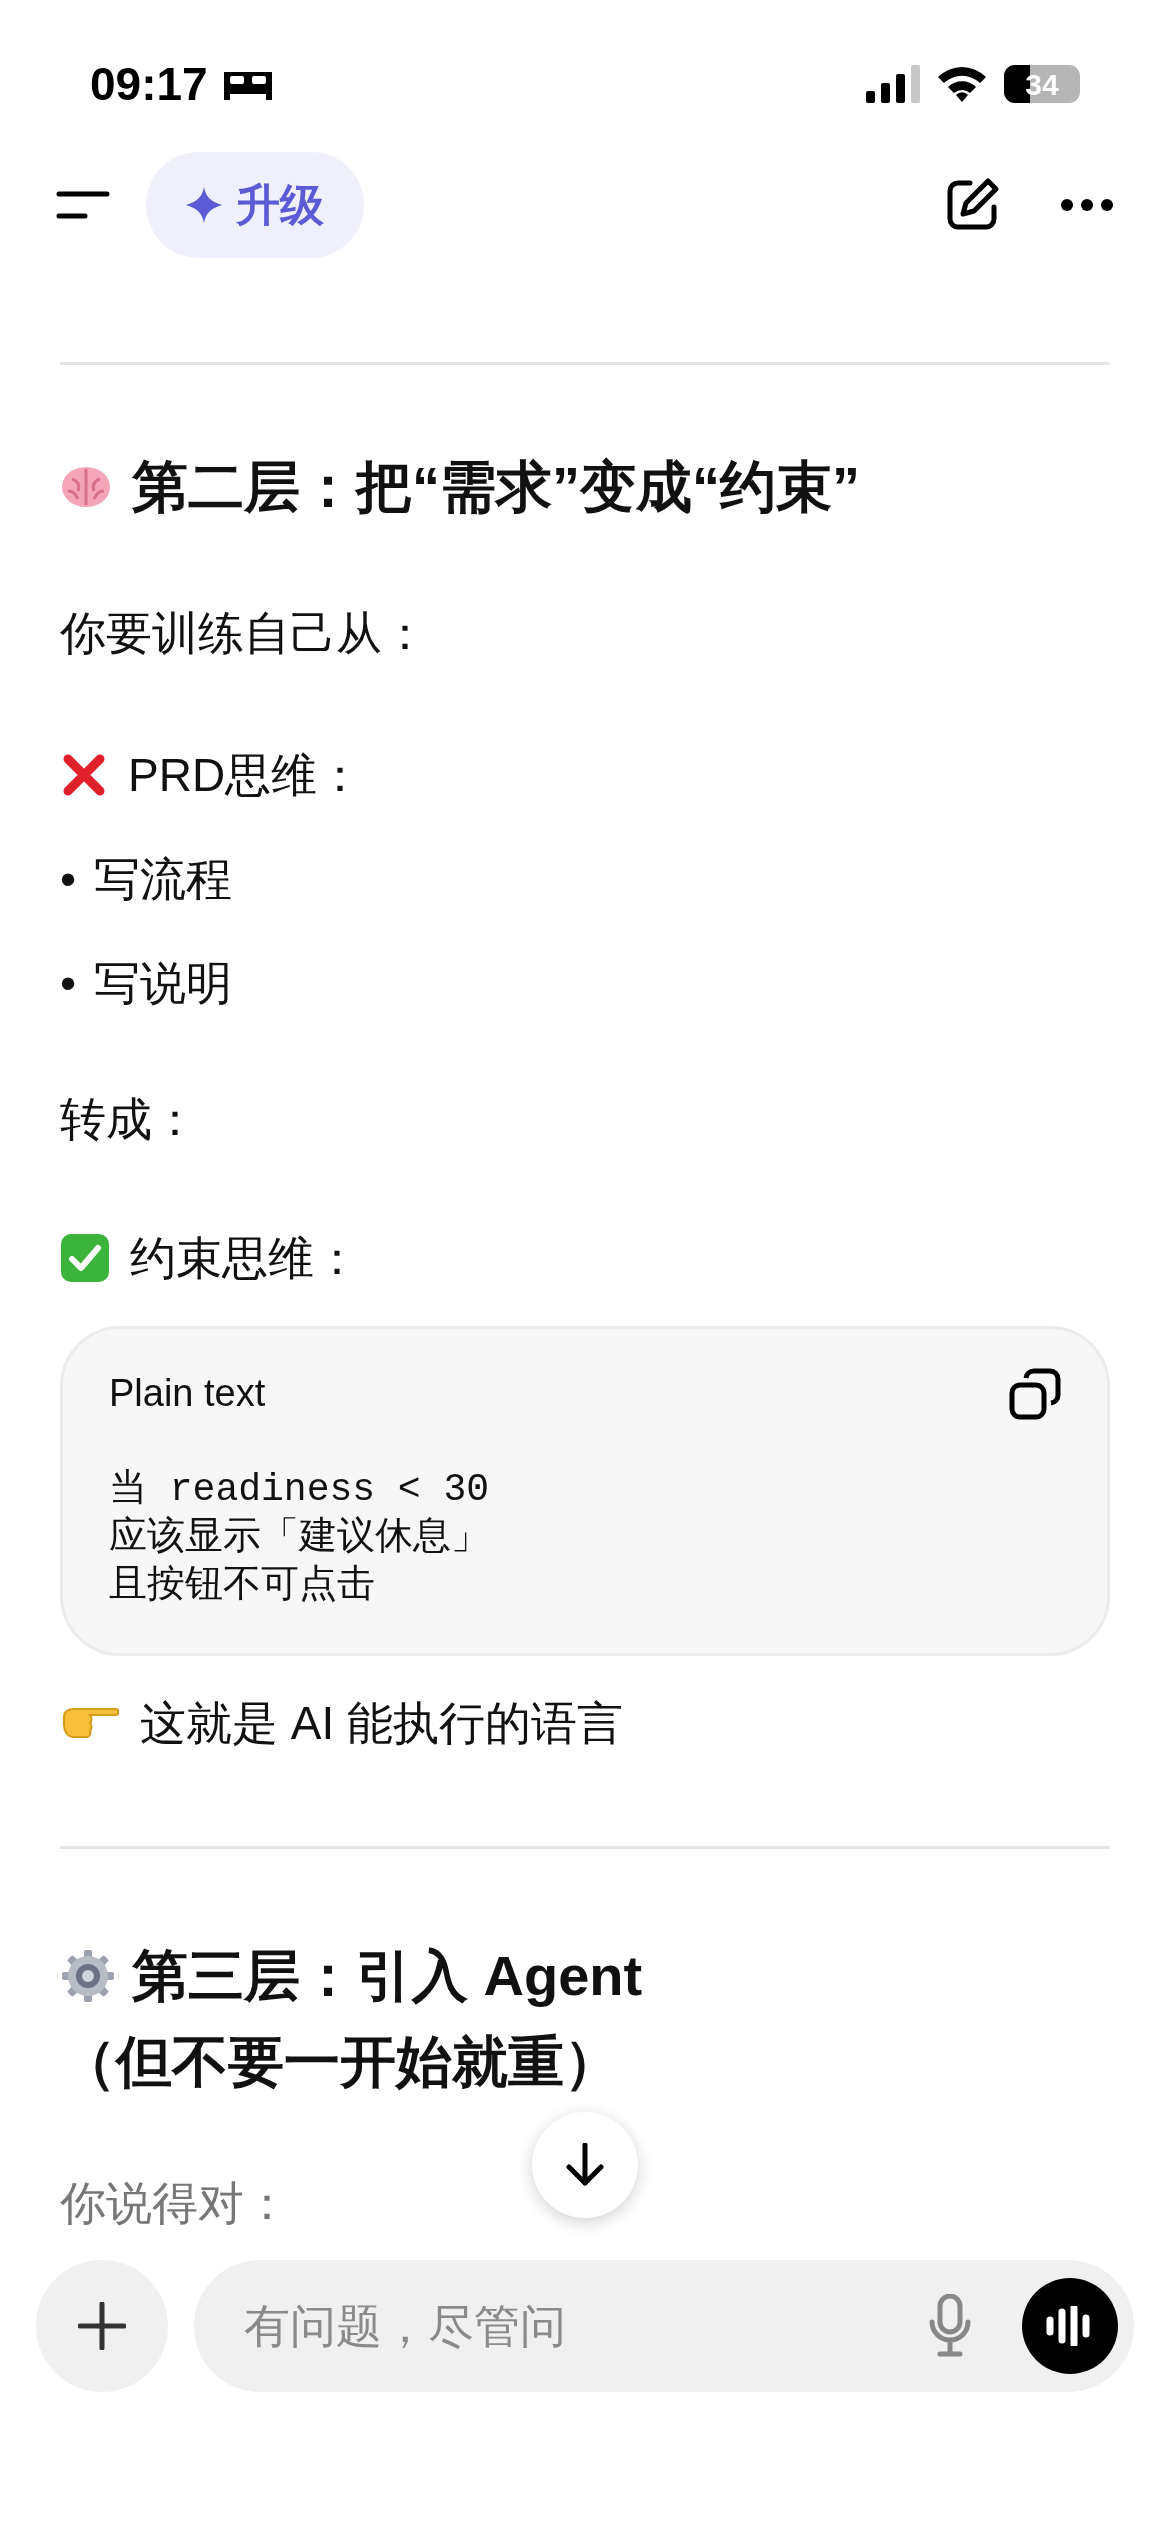 The width and height of the screenshot is (1170, 2532). What do you see at coordinates (586, 2326) in the screenshot?
I see `message-input: 有问题，尽管问` at bounding box center [586, 2326].